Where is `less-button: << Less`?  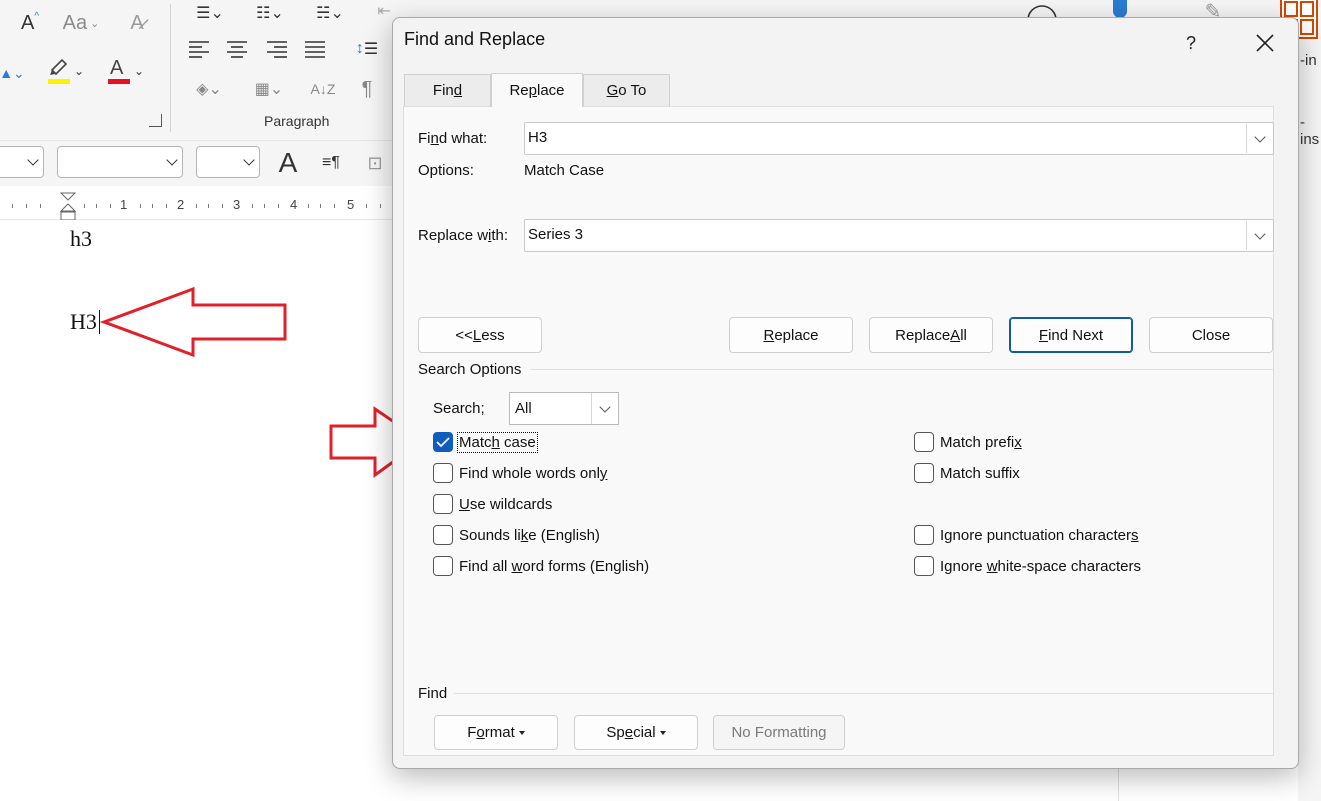 less-button: << Less is located at coordinates (480, 335).